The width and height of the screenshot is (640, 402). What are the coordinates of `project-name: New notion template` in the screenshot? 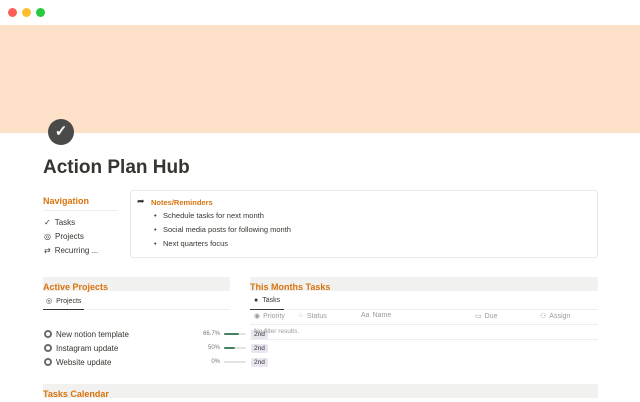 It's located at (92, 334).